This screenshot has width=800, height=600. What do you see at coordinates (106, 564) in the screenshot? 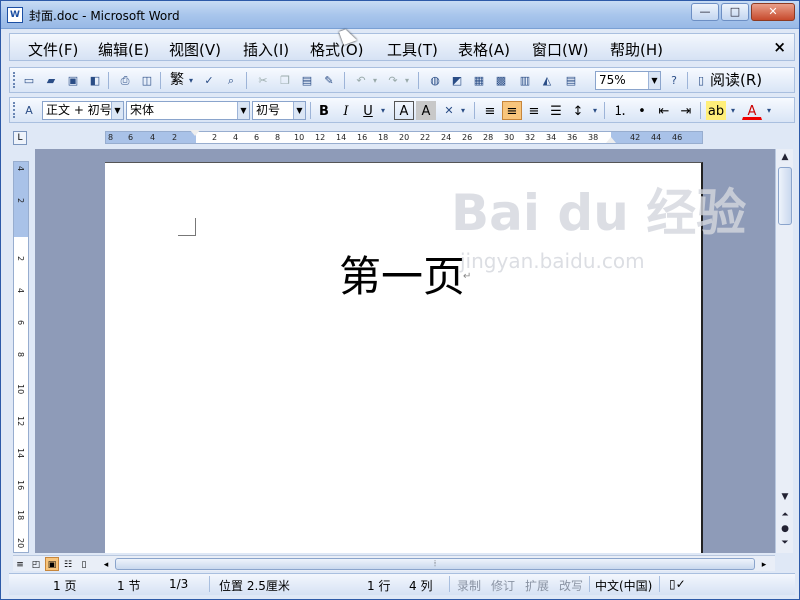
I see `scroll-left-icon: ◂` at bounding box center [106, 564].